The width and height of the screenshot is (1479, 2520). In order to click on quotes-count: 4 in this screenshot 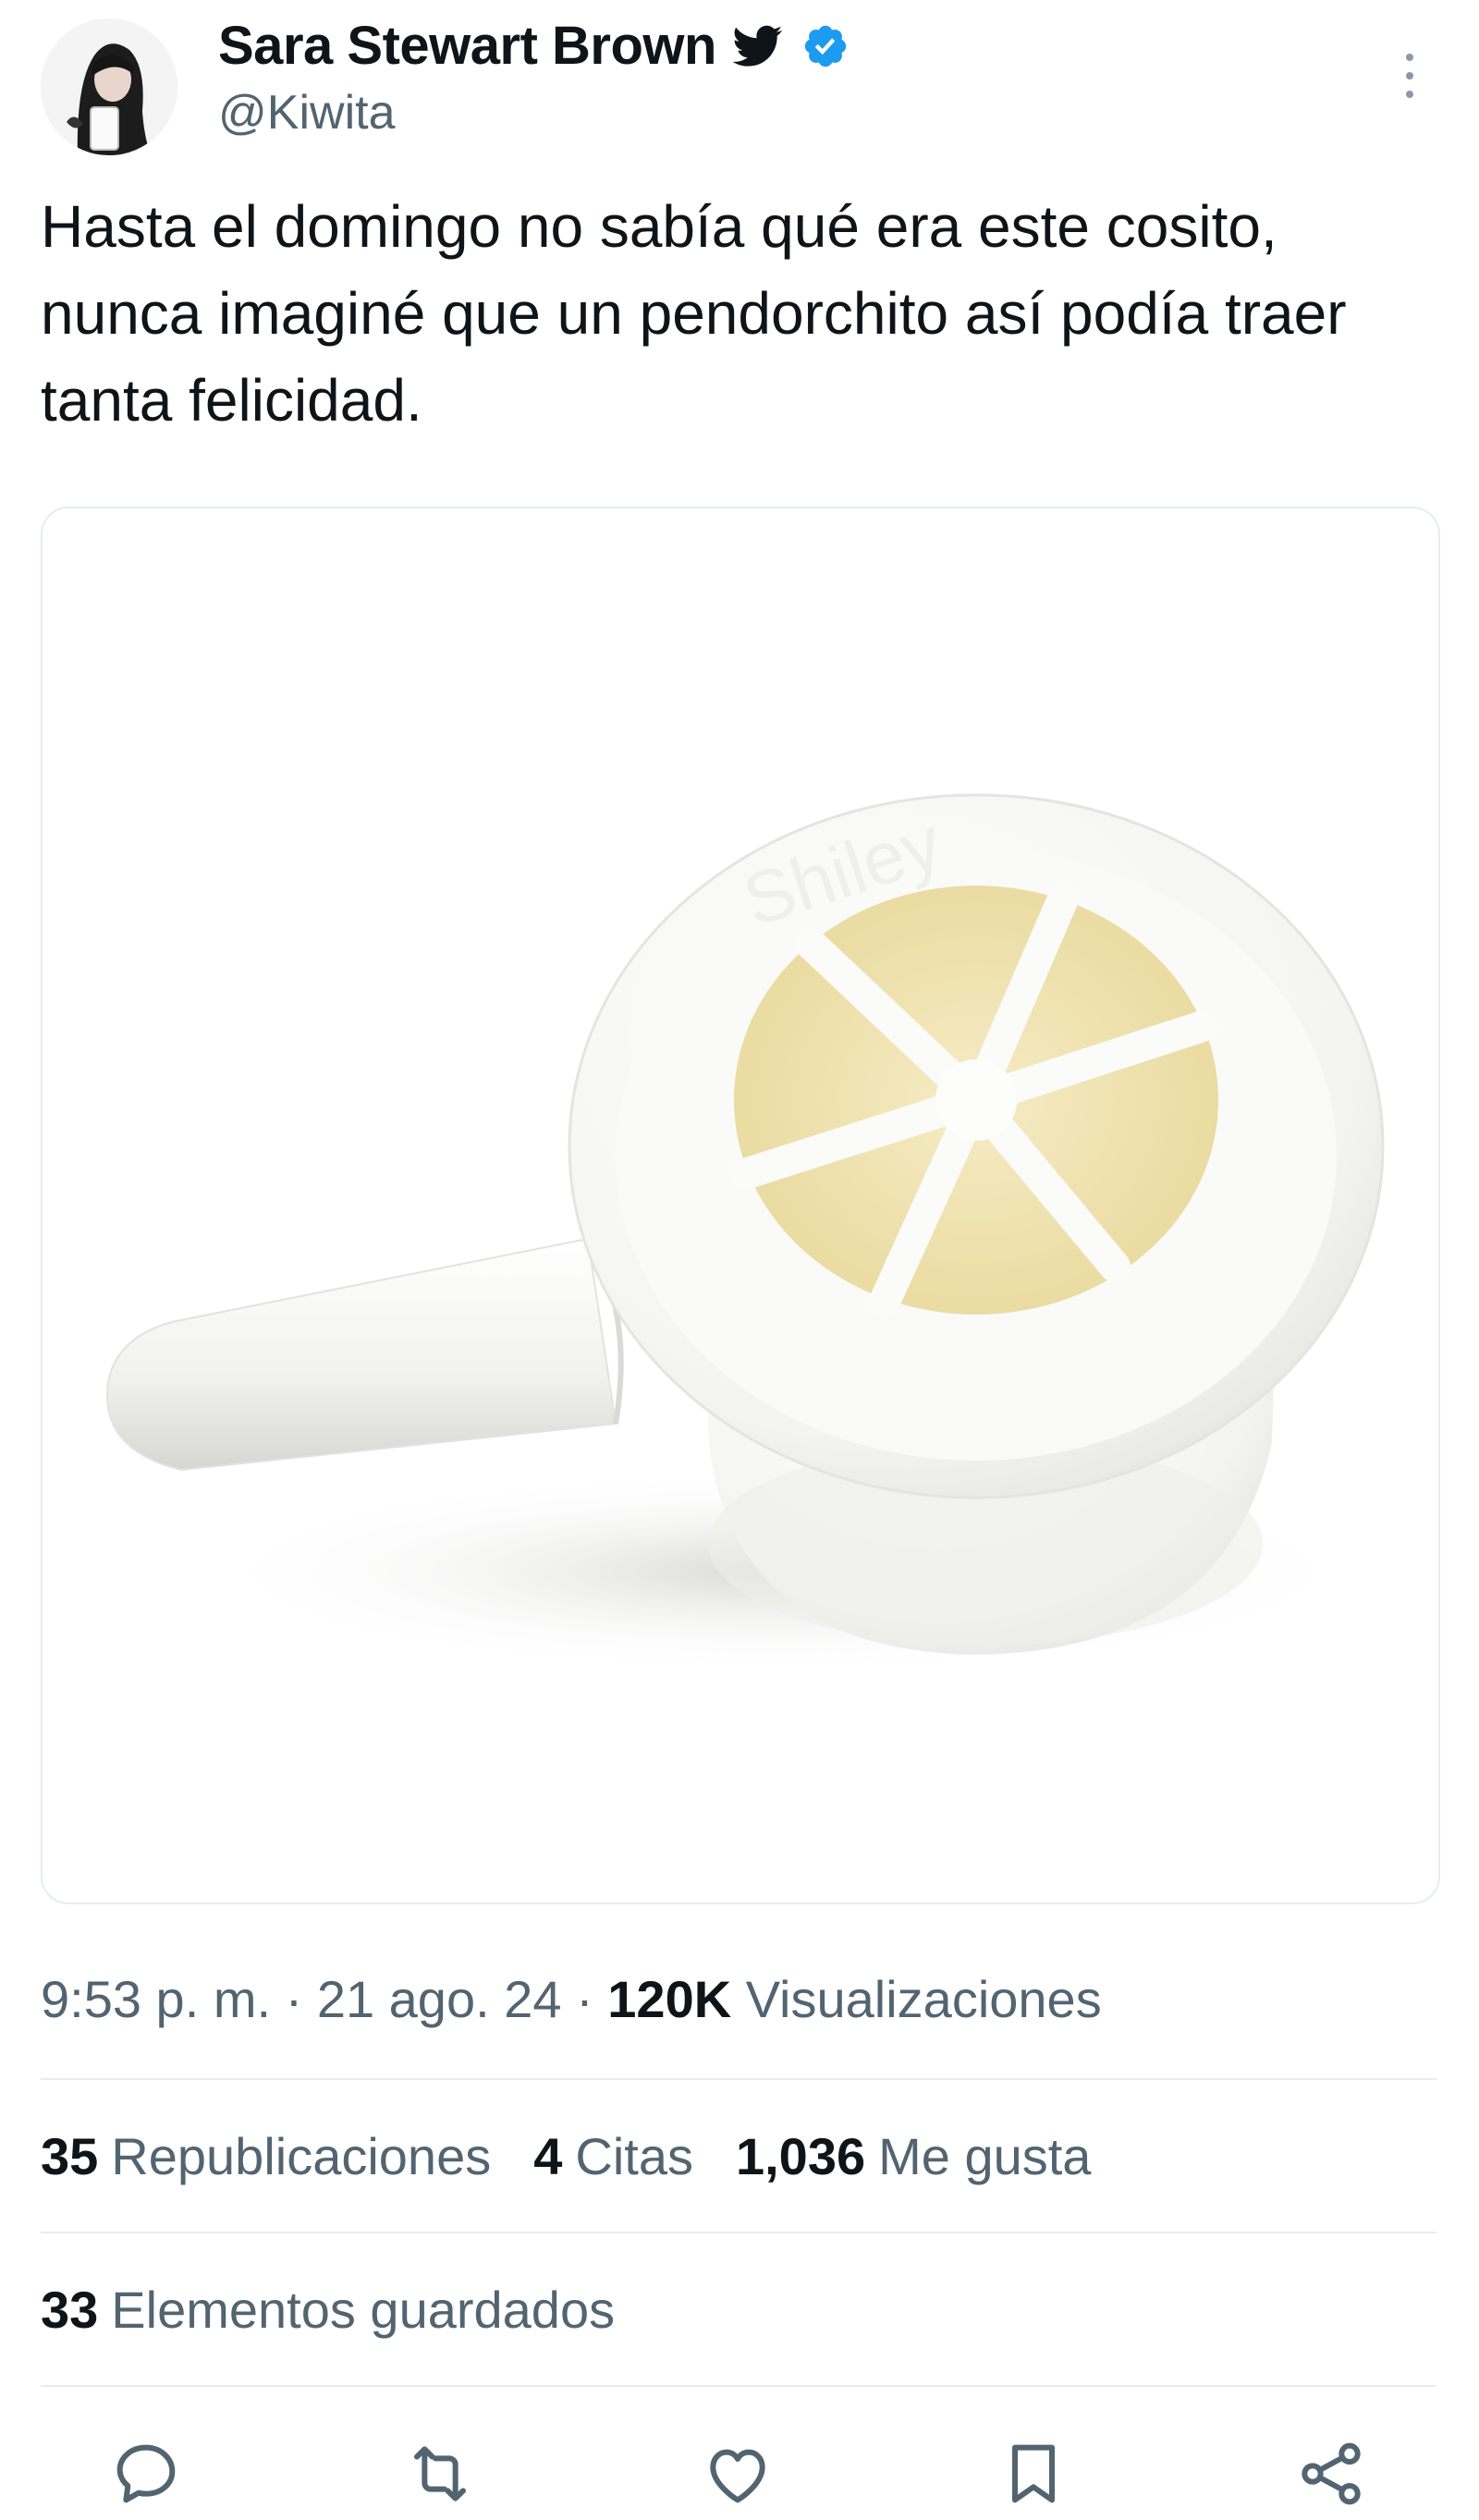, I will do `click(548, 2156)`.